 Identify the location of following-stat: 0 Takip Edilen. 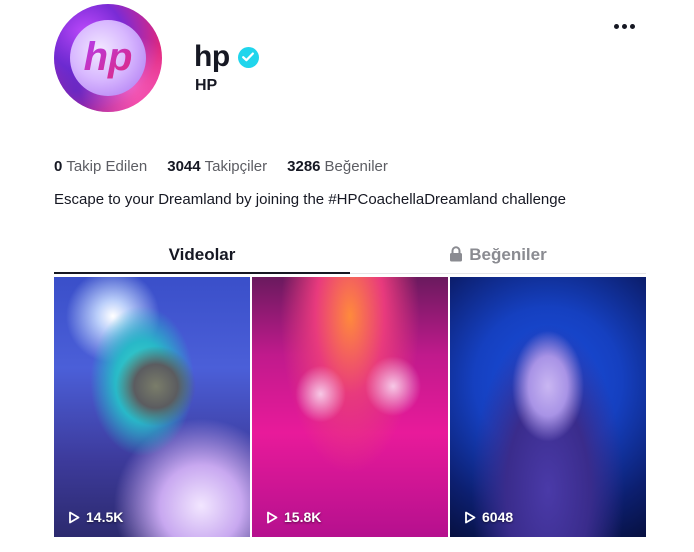
(100, 166).